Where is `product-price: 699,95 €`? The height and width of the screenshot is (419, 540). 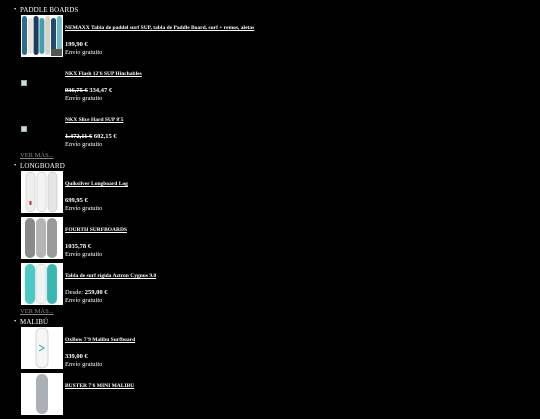
product-price: 699,95 € is located at coordinates (96, 201).